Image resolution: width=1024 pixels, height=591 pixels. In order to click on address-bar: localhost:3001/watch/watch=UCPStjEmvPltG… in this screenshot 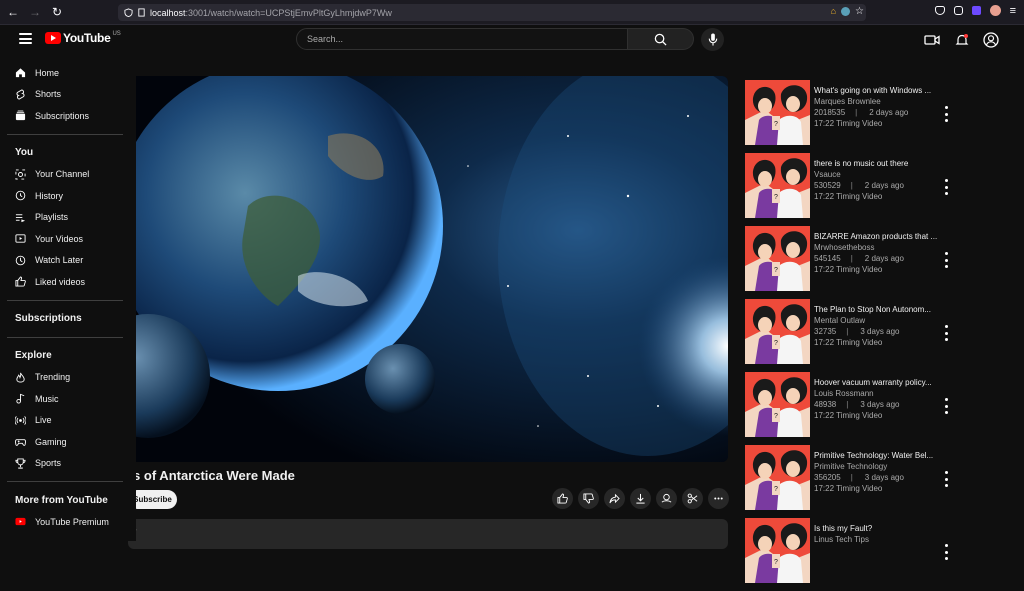, I will do `click(492, 12)`.